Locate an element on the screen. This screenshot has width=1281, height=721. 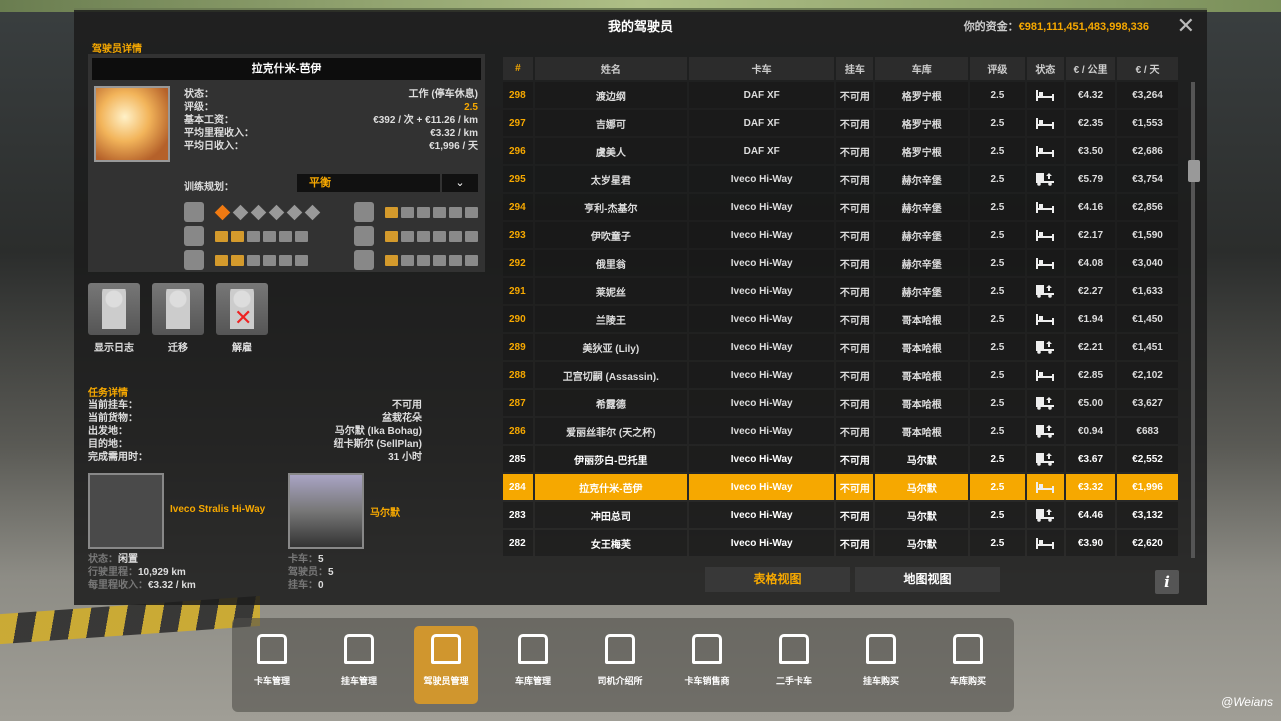
table-row: 287 希露德 Iveco Hi-Way 不可用 哥本哈根 2.5 €5.00 €3,627 is located at coordinates (840, 403).